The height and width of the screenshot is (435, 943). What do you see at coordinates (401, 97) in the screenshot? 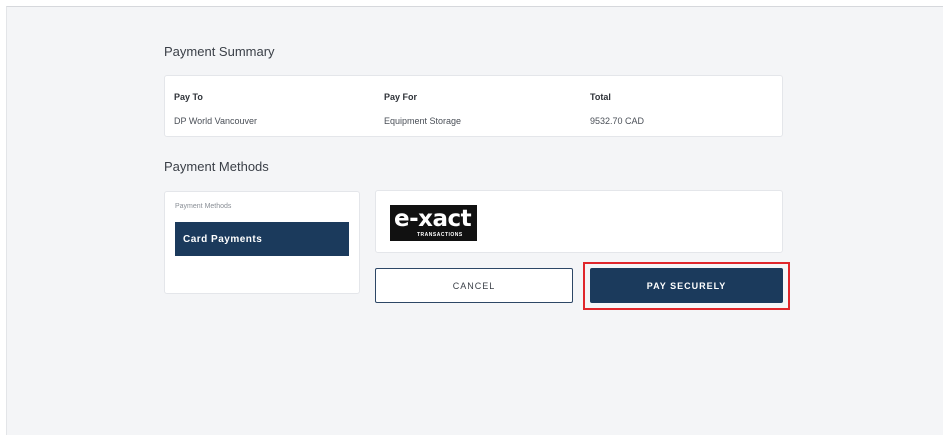
I see `pay-for-header: Pay For` at bounding box center [401, 97].